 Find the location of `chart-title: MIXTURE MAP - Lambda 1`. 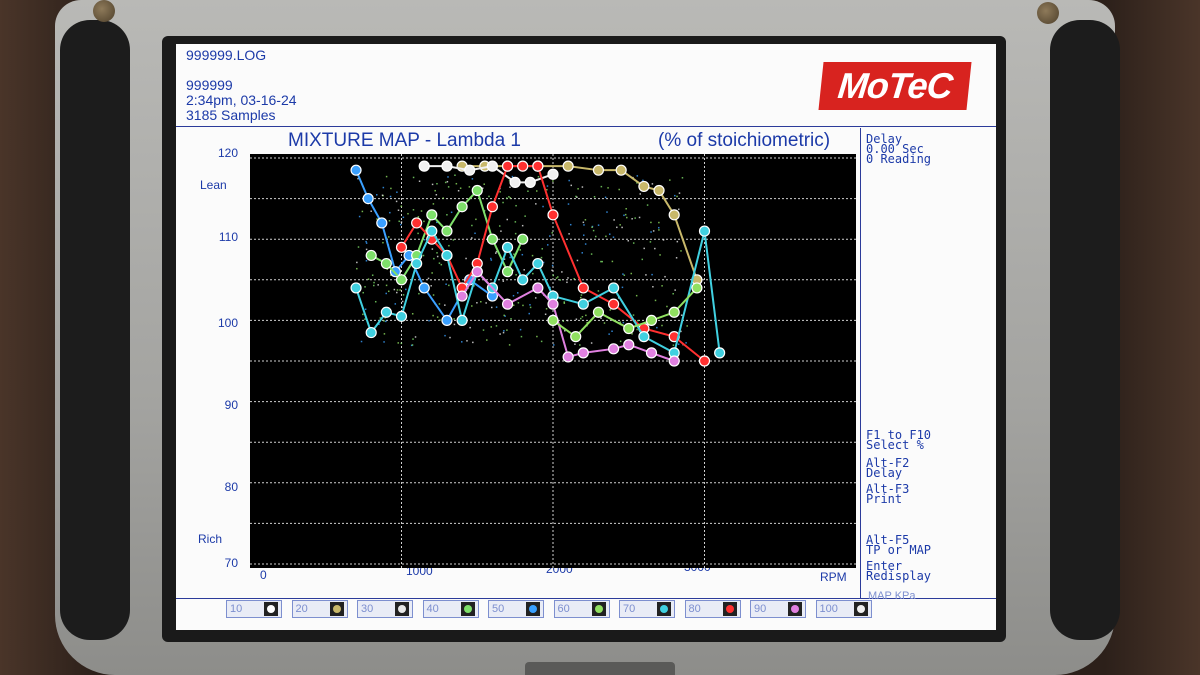

chart-title: MIXTURE MAP - Lambda 1 is located at coordinates (405, 140).